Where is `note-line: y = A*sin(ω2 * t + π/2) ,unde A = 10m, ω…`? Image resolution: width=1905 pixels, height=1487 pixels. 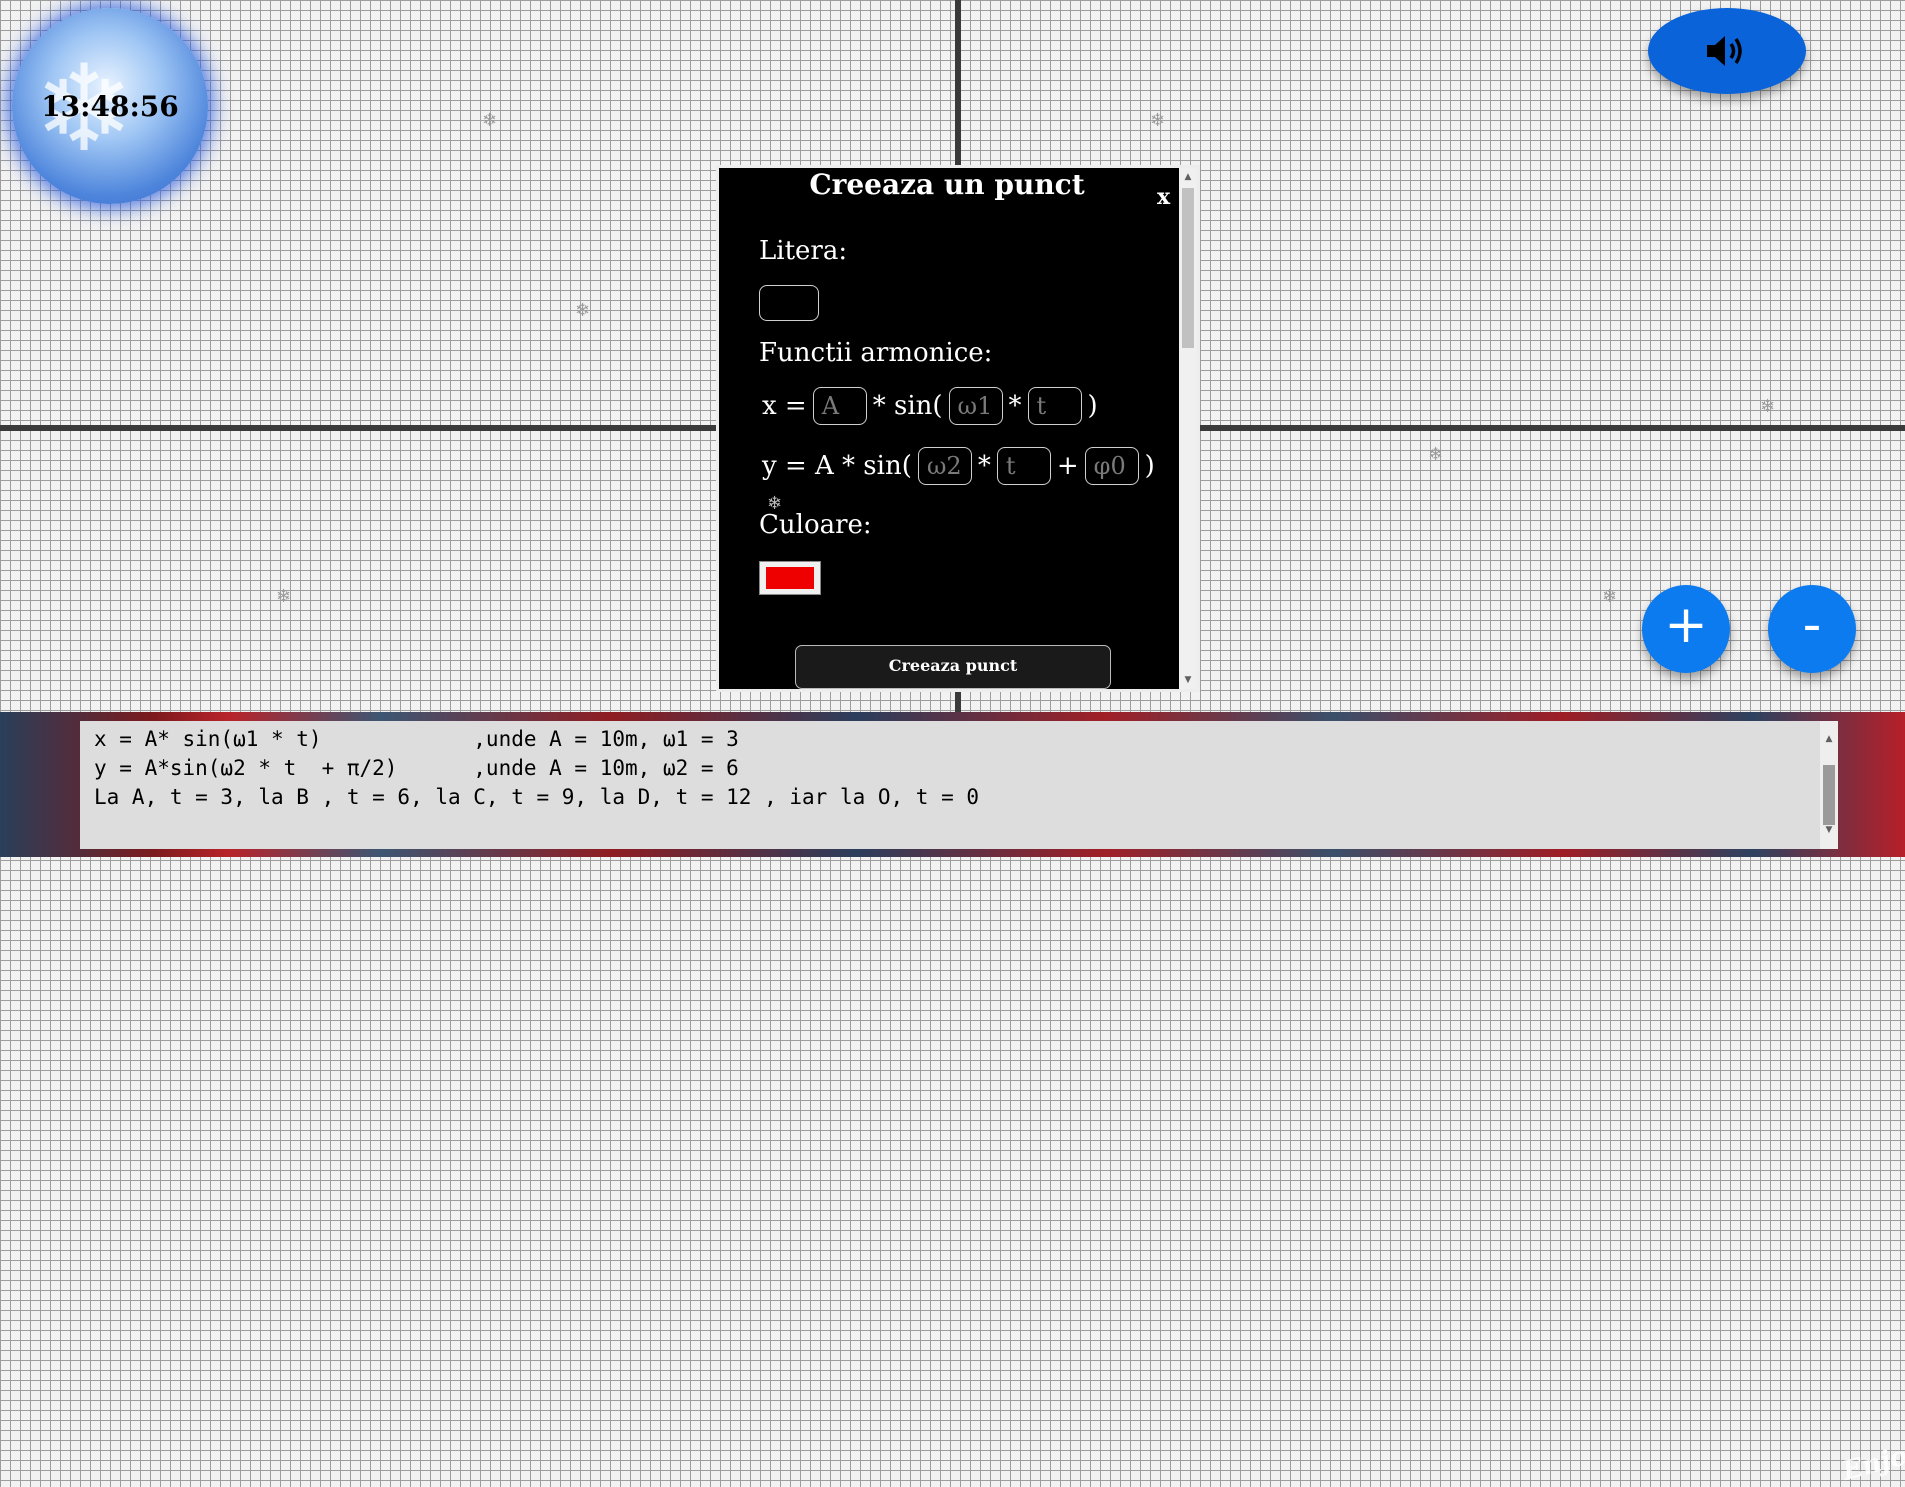
note-line: y = A*sin(ω2 * t + π/2) ,unde A = 10m, ω… is located at coordinates (416, 768).